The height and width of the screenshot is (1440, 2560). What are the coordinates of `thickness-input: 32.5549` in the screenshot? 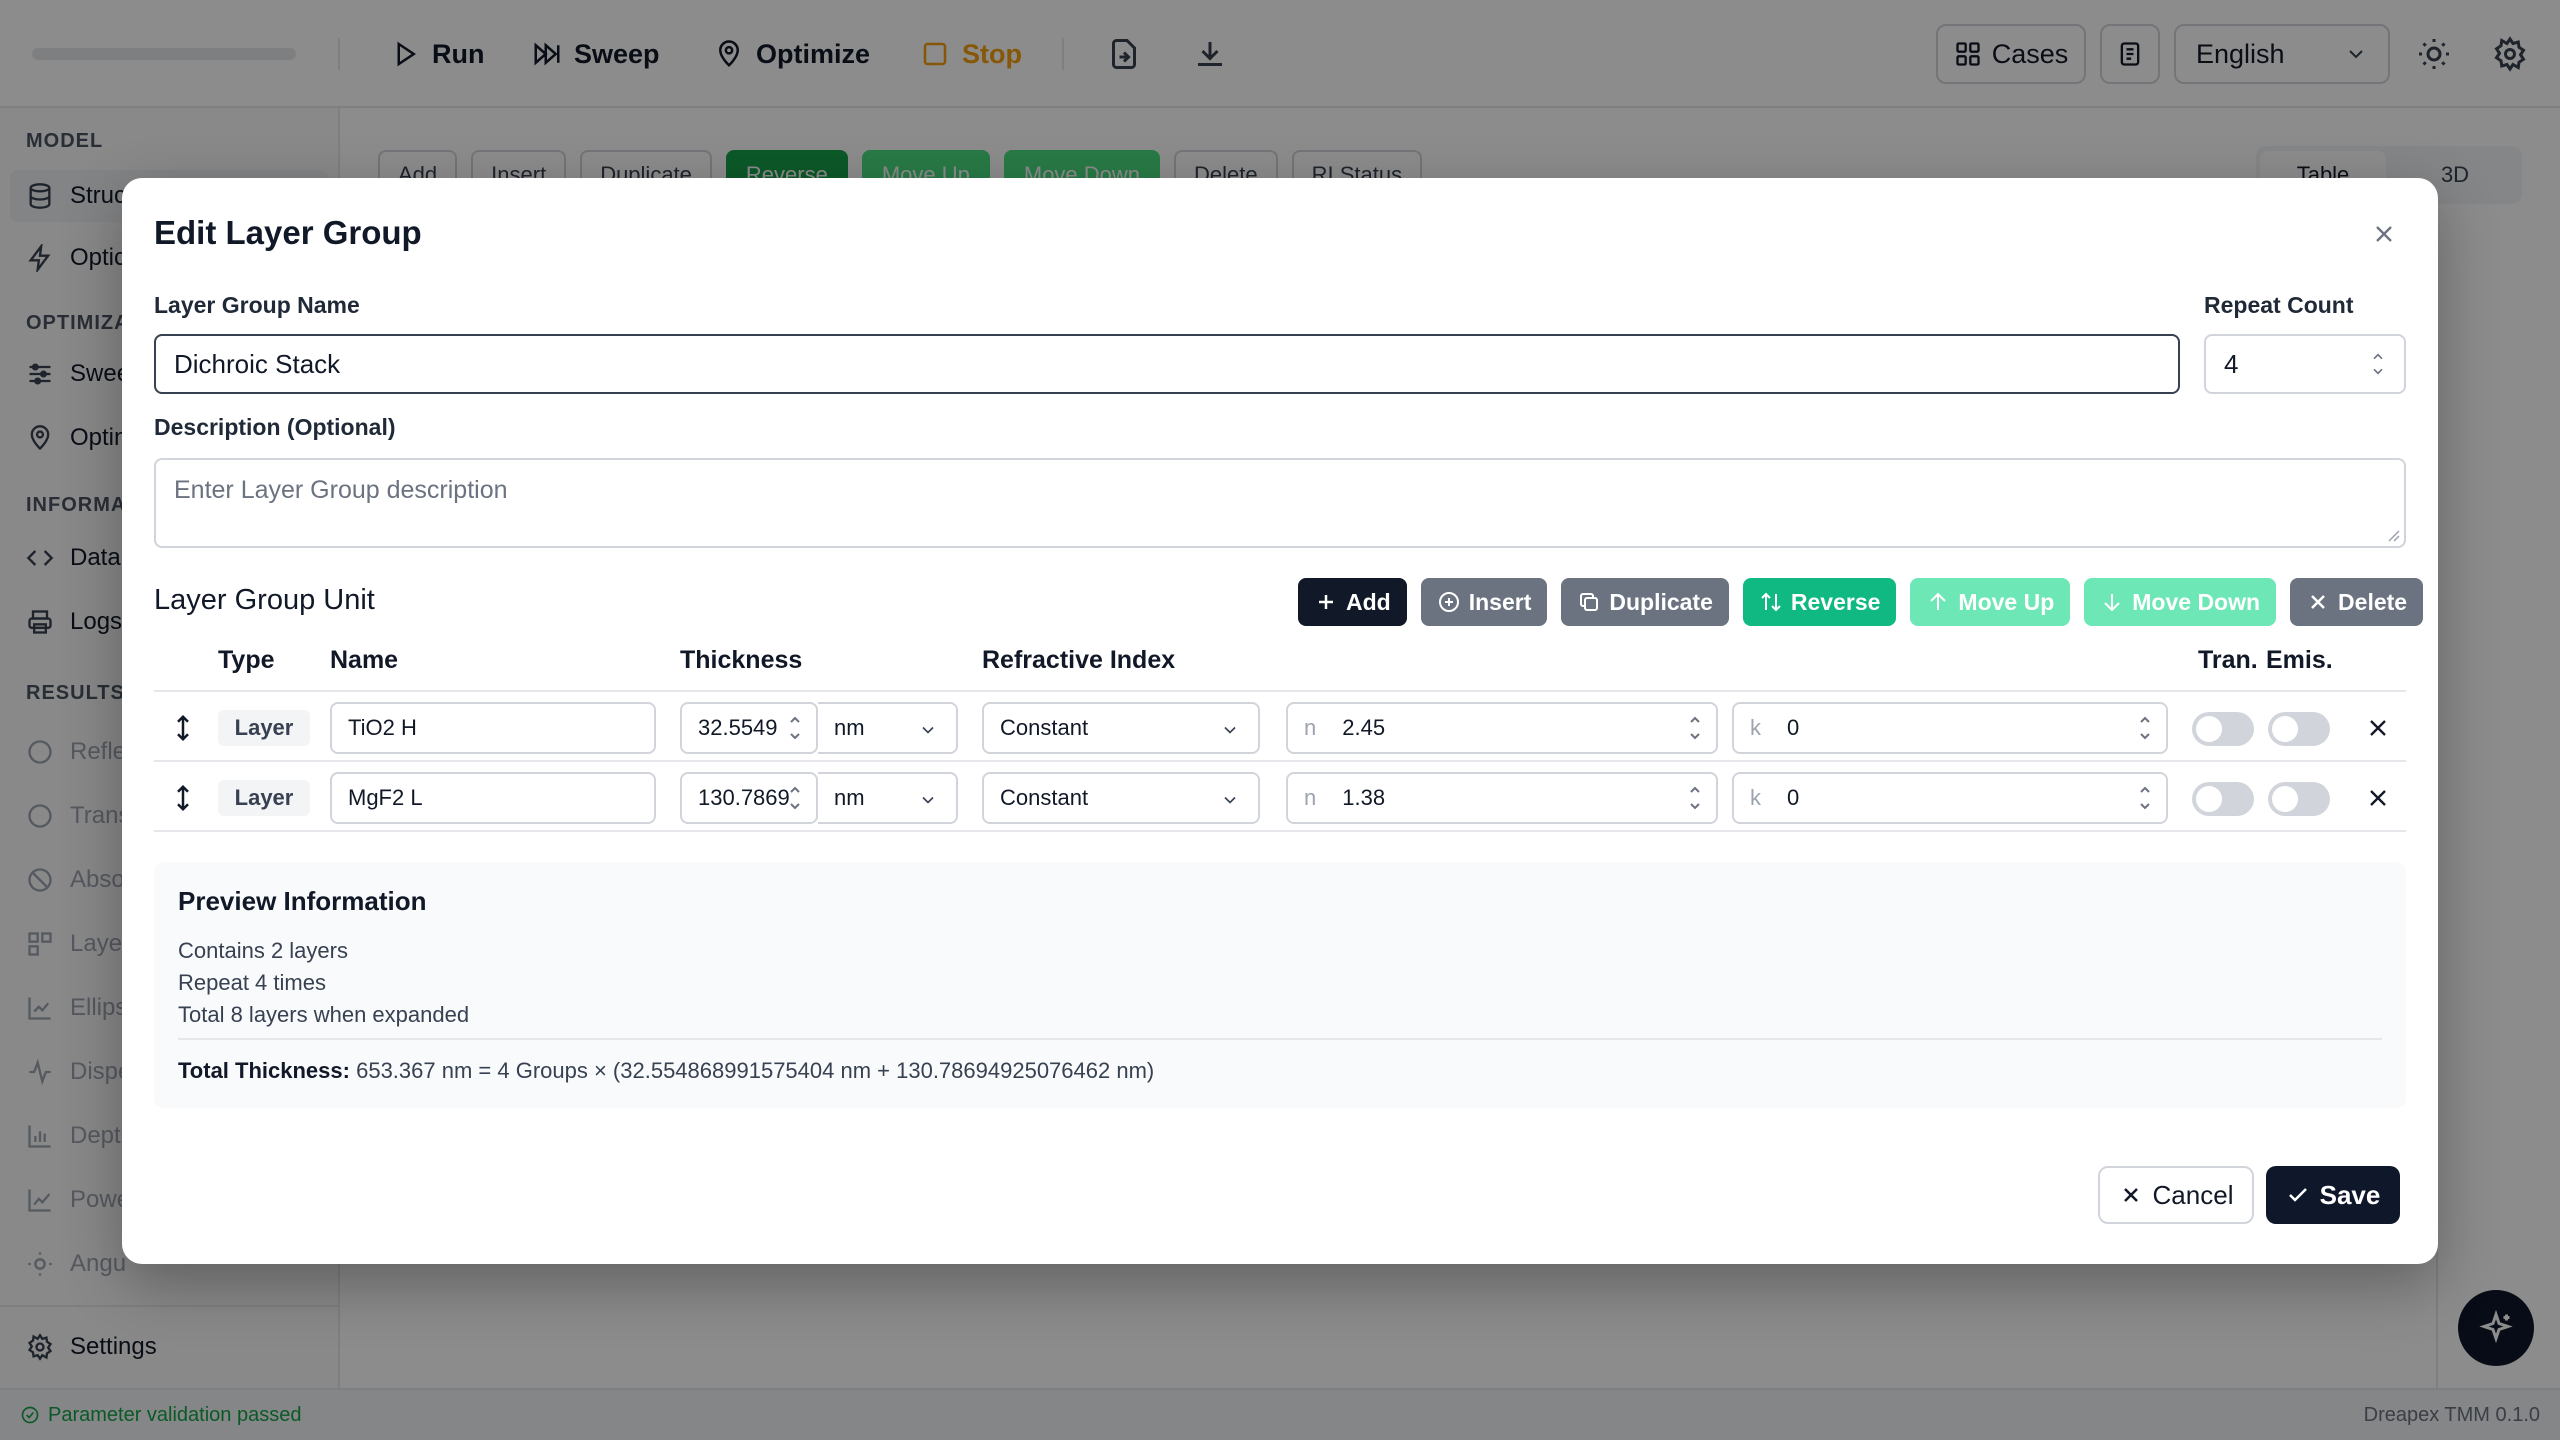 It's located at (749, 728).